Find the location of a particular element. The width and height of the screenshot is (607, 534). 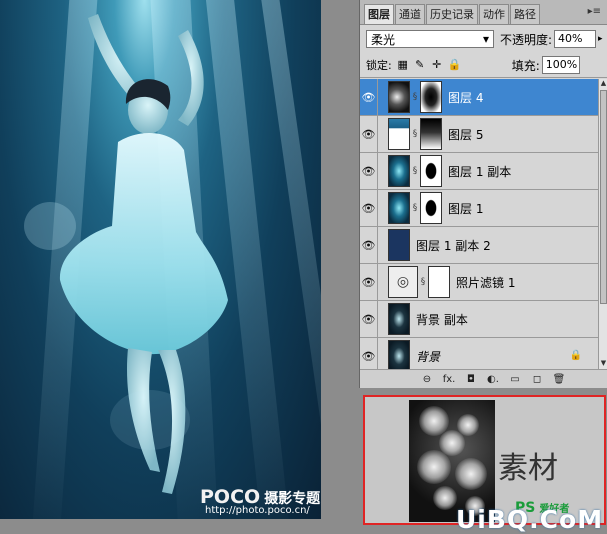

fill-label: 填充: is located at coordinates (525, 65).